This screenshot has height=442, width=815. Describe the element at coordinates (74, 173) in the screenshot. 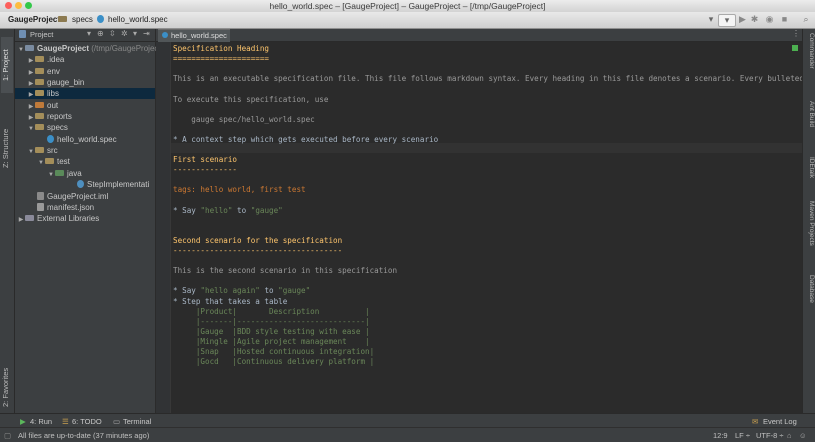

I see `tree-item-label: java` at that location.